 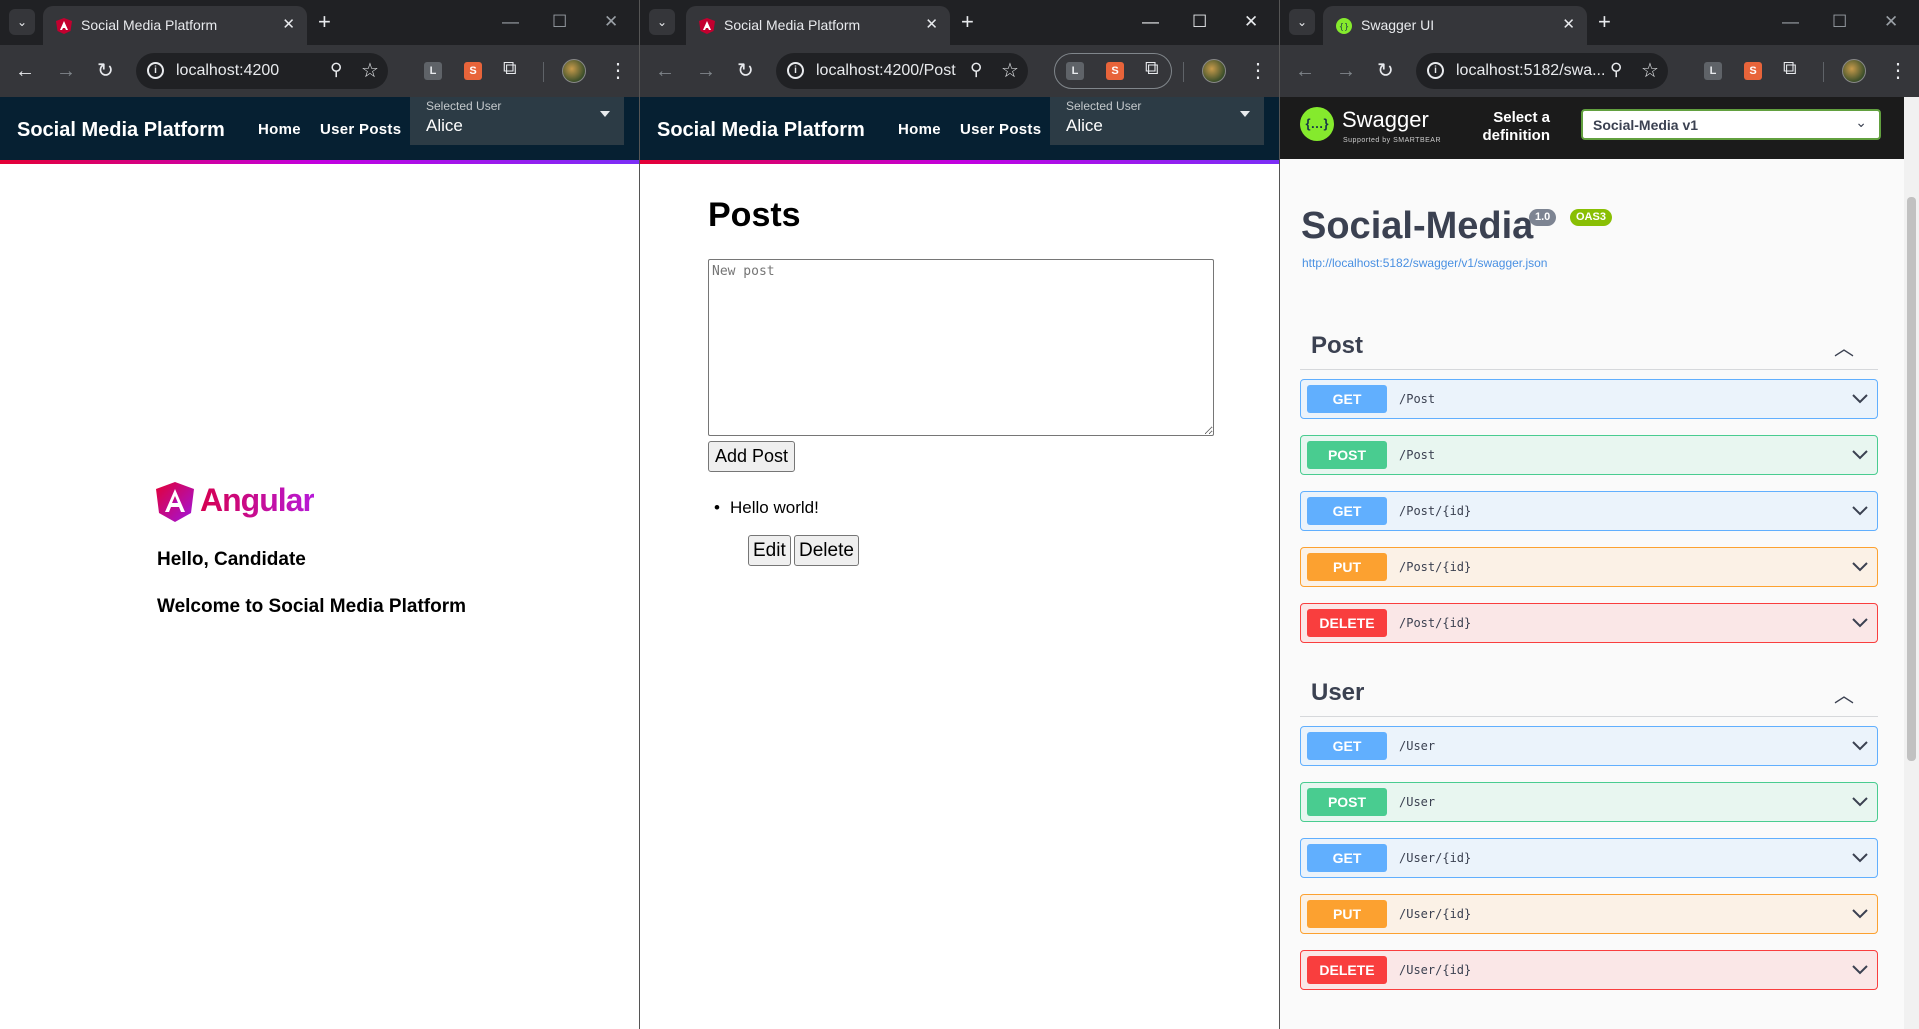 I want to click on tag-section-user: User ︿, so click(x=1589, y=693).